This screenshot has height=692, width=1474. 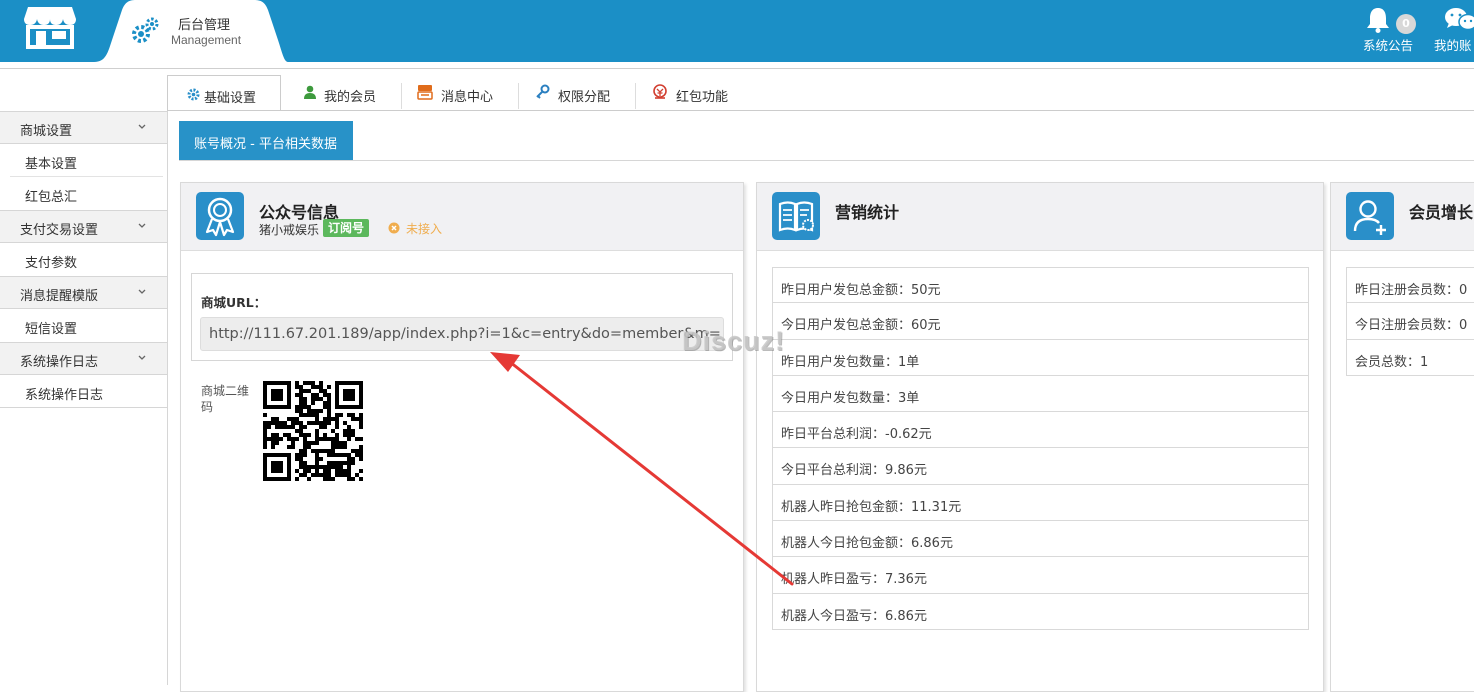 What do you see at coordinates (660, 91) in the screenshot?
I see `redpacket-icon` at bounding box center [660, 91].